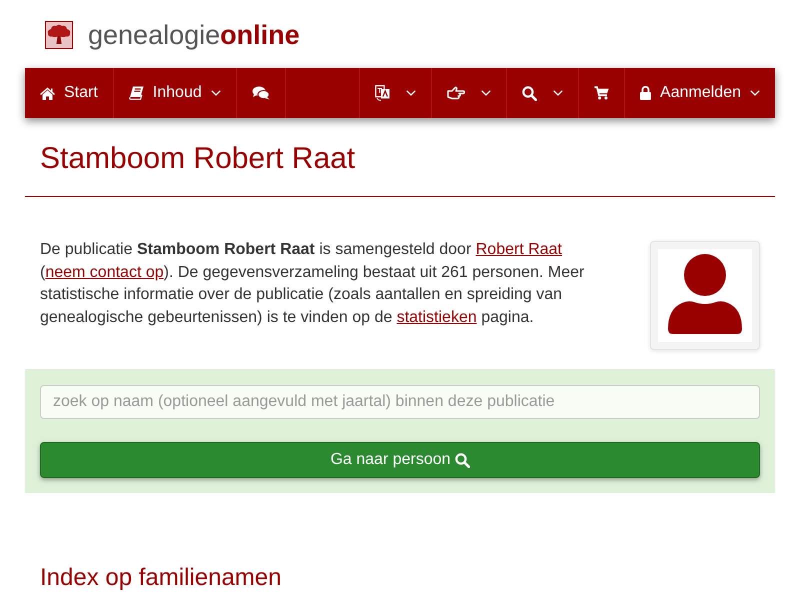 The image size is (800, 600). Describe the element at coordinates (136, 93) in the screenshot. I see `book-icon` at that location.